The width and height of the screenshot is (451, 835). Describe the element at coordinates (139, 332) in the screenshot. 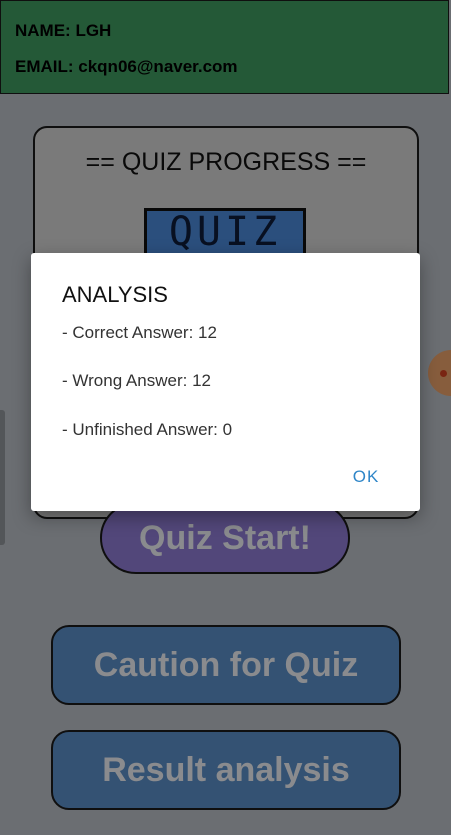

I see `correct-answer-count: - Correct Answer: 12` at that location.